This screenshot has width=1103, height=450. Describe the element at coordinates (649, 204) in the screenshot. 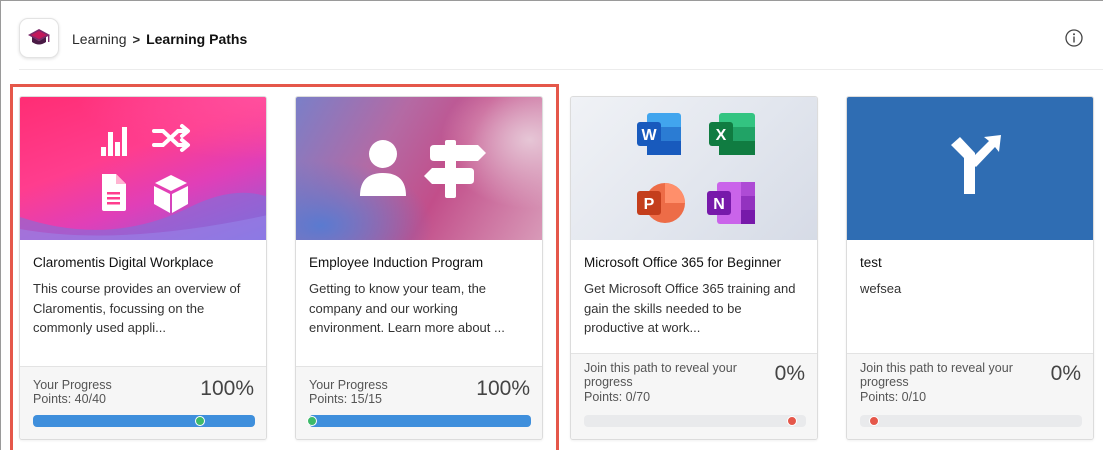

I see `powerpoint-letter: P` at that location.